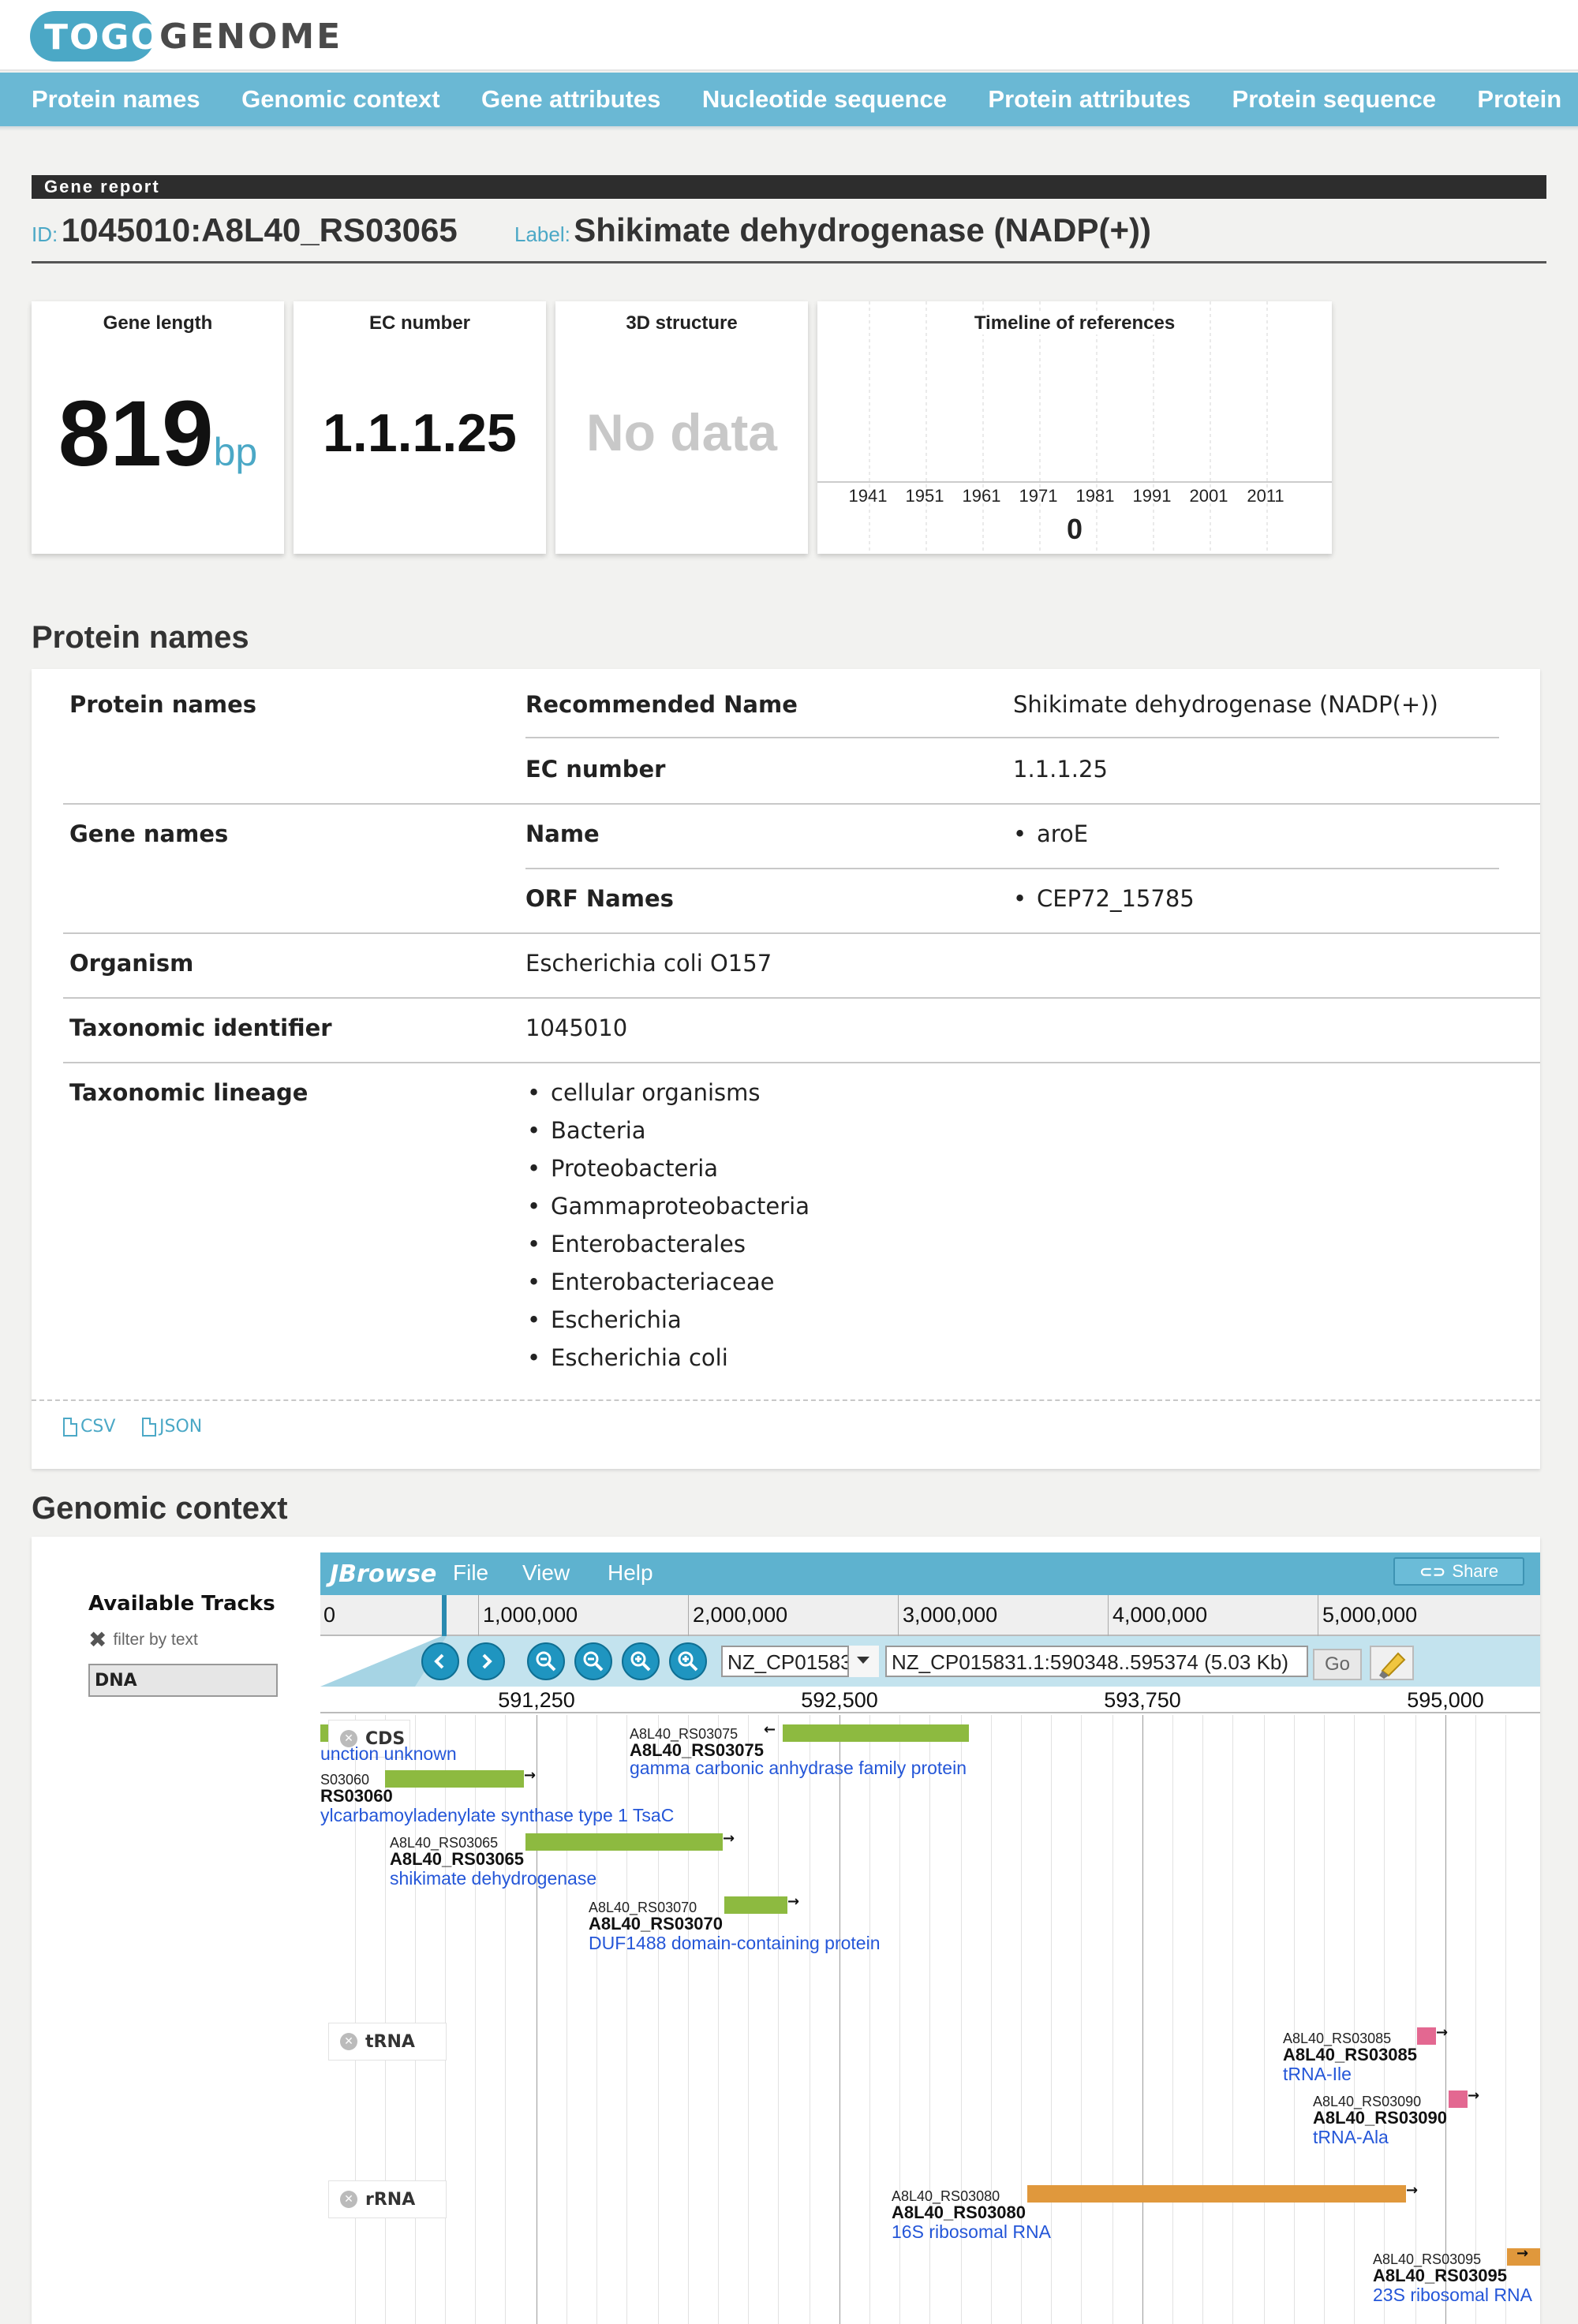  Describe the element at coordinates (735, 1944) in the screenshot. I see `feature-description: DUF1488 domain-containing protein` at that location.